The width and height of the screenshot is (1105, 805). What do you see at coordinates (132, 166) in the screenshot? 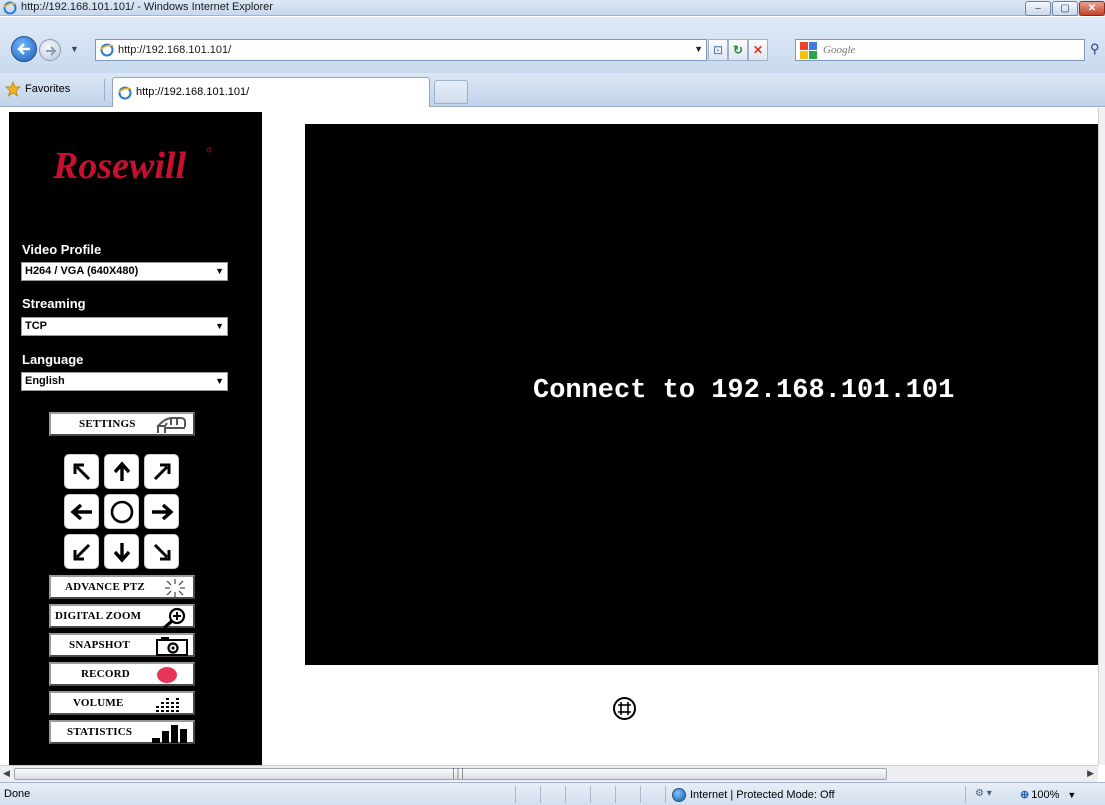
I see `rosewill-logo: Rosewill` at bounding box center [132, 166].